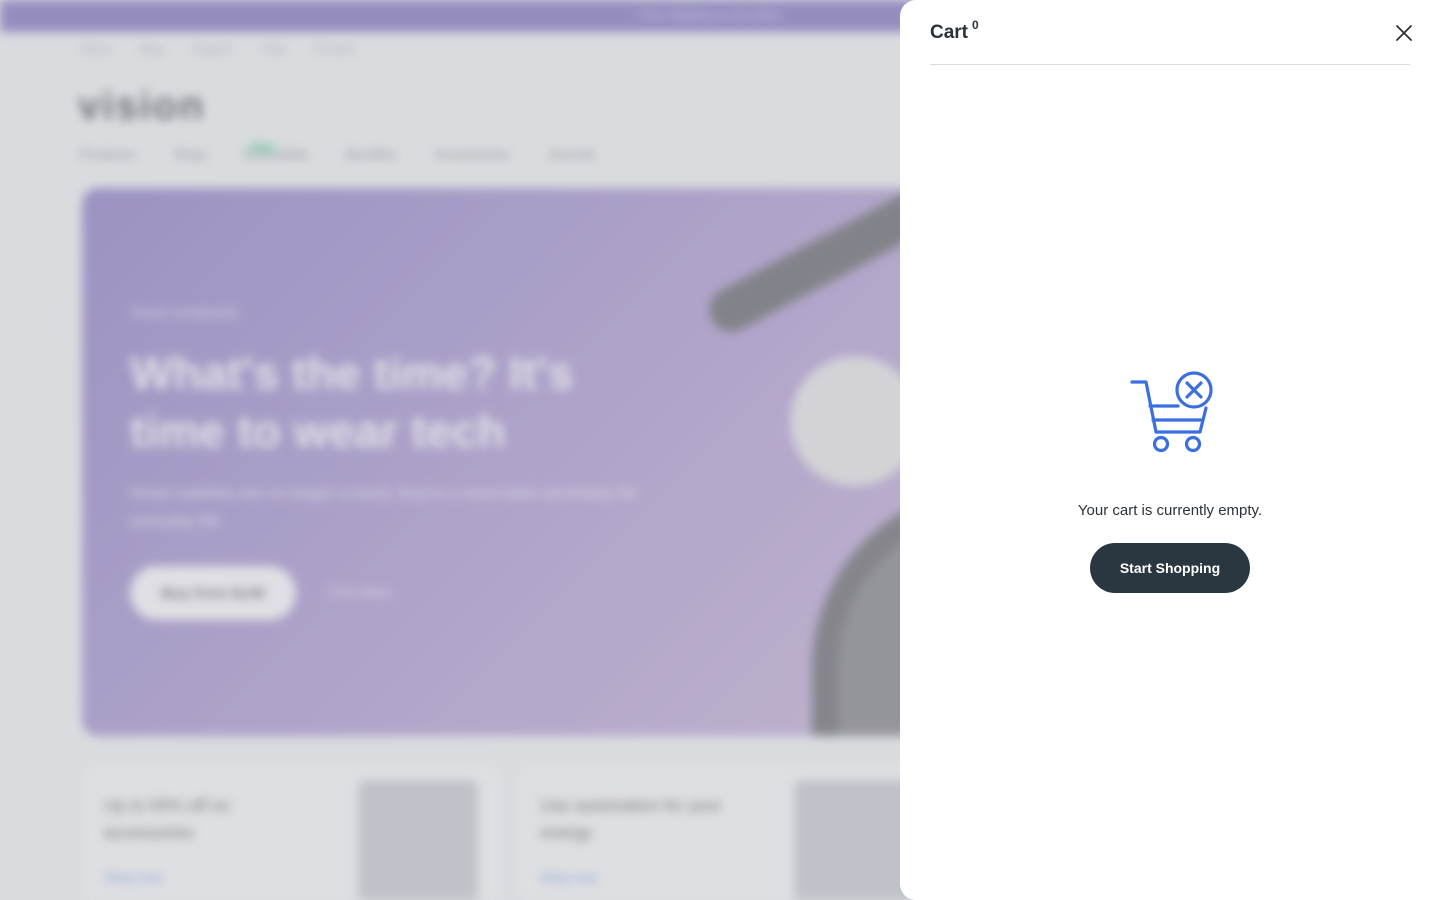 The height and width of the screenshot is (900, 1440). Describe the element at coordinates (975, 25) in the screenshot. I see `cart-count-badge: 0` at that location.